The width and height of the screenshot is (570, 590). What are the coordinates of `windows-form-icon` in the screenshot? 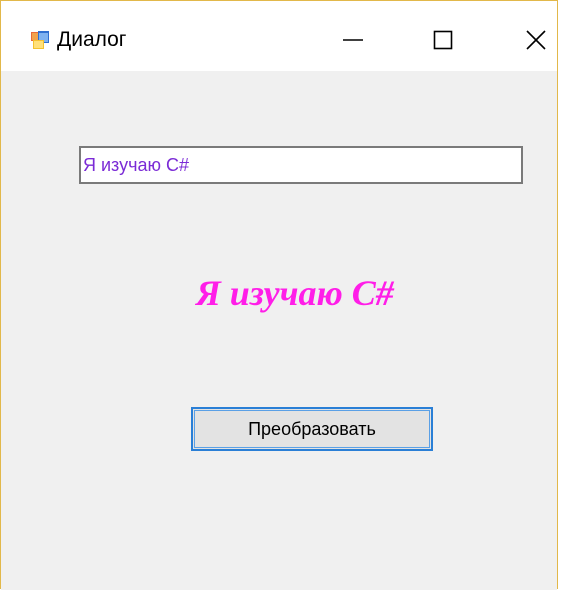 It's located at (40, 40).